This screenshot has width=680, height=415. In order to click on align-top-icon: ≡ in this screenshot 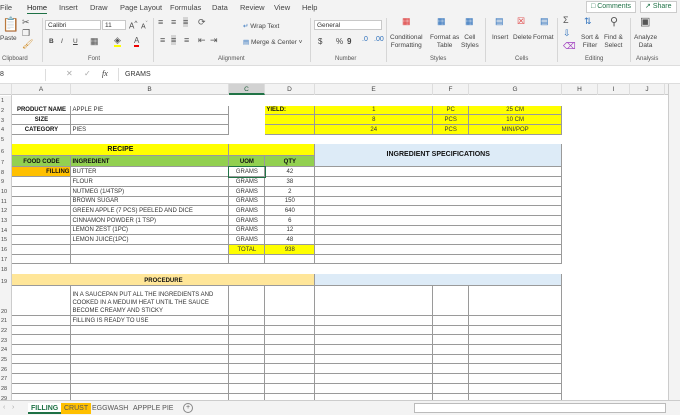, I will do `click(160, 22)`.